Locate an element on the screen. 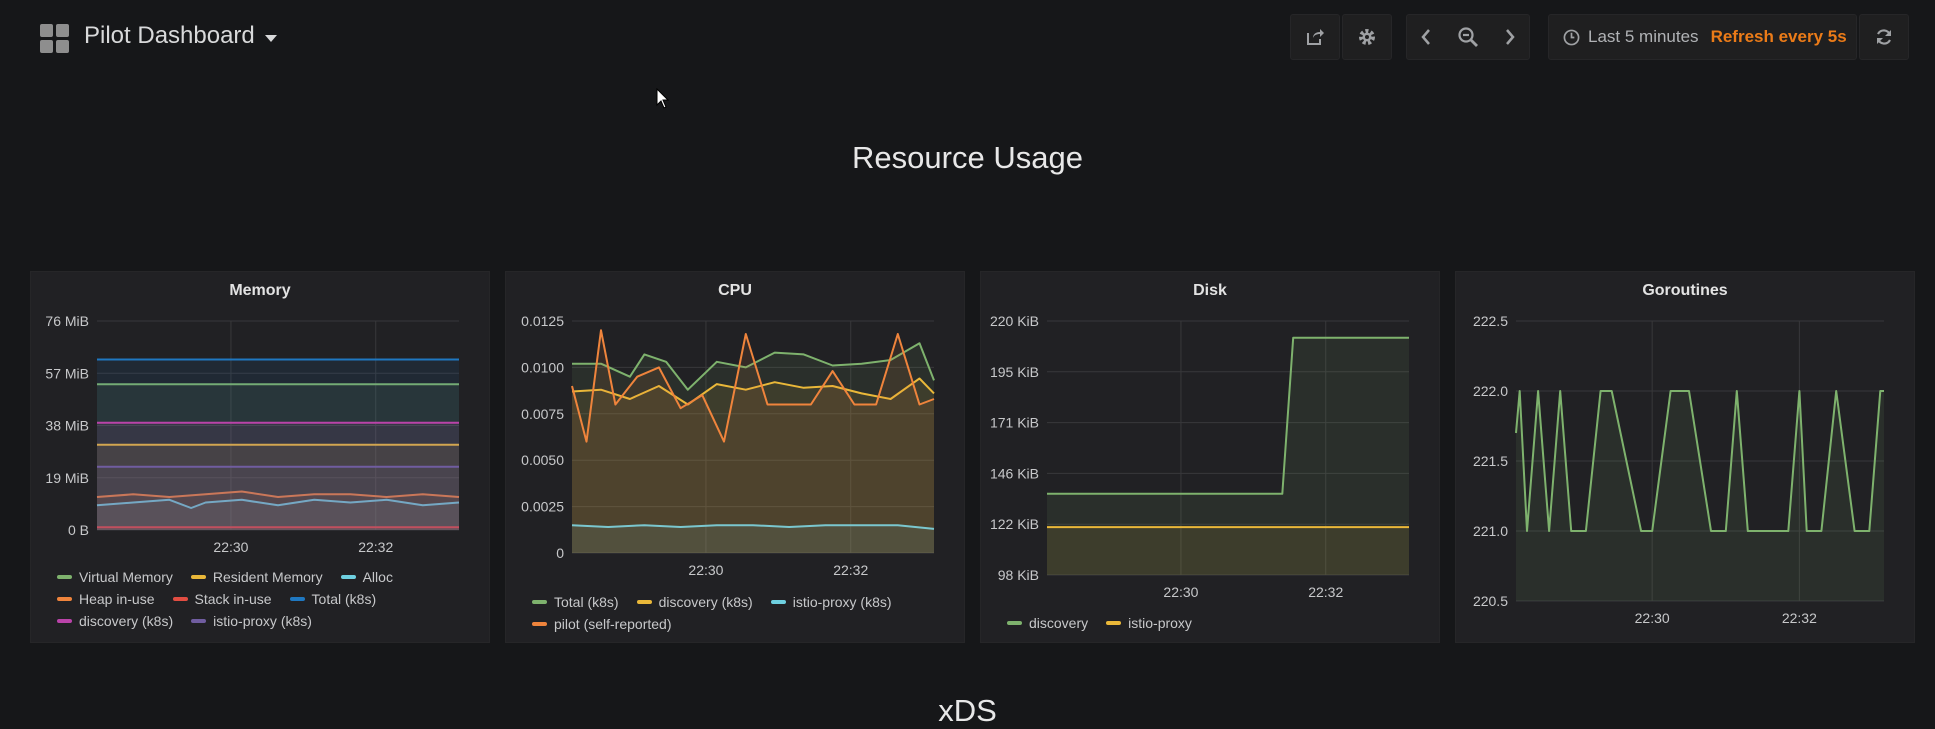  y-tick-label: 220.5 is located at coordinates (1490, 601).